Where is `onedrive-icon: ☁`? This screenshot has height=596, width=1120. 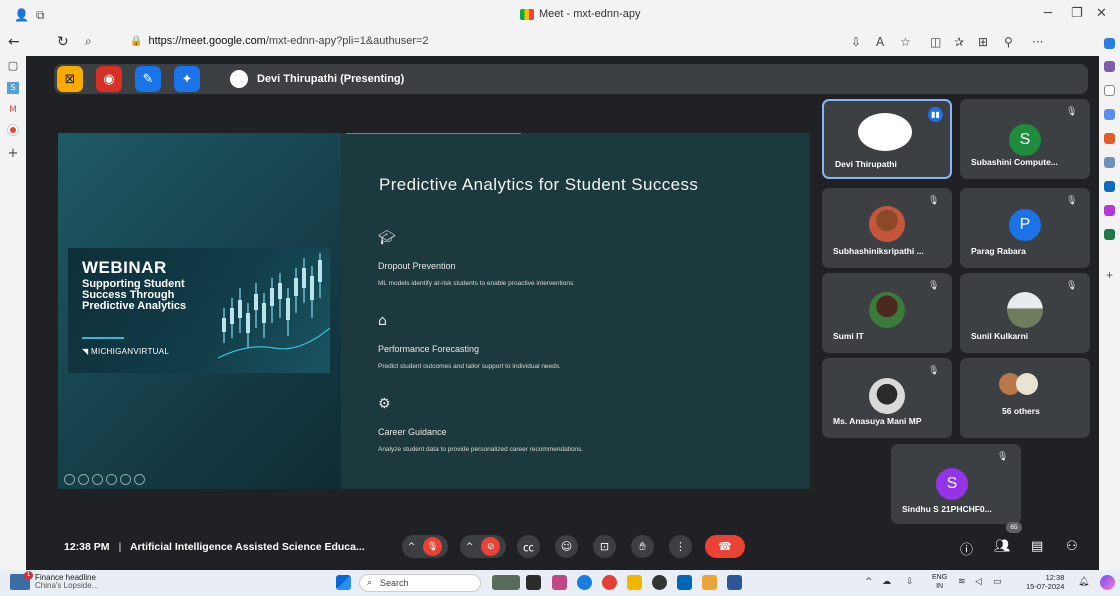
onedrive-icon: ☁ is located at coordinates (886, 582).